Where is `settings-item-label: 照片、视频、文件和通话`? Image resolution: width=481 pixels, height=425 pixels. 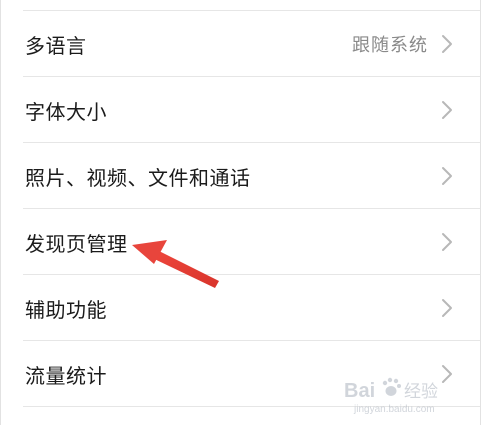
settings-item-label: 照片、视频、文件和通话 is located at coordinates (138, 177).